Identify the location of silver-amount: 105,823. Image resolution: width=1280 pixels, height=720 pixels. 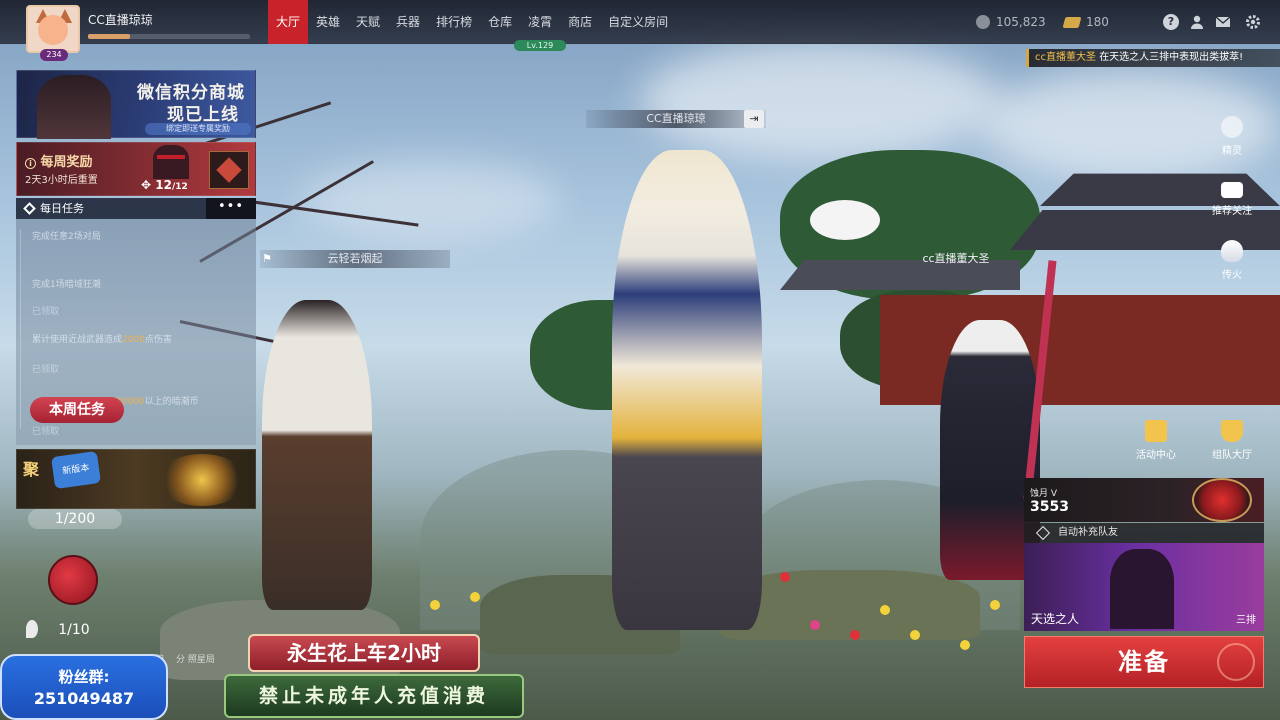
(1021, 22).